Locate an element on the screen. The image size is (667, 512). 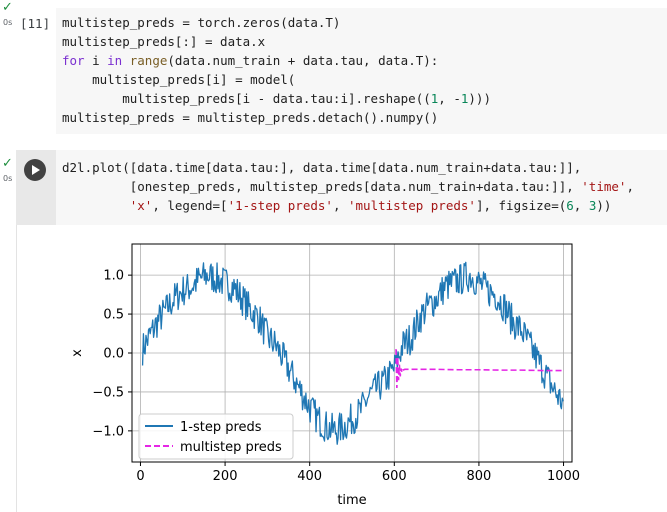
legend-label-multistep: multistep preds is located at coordinates (231, 447).